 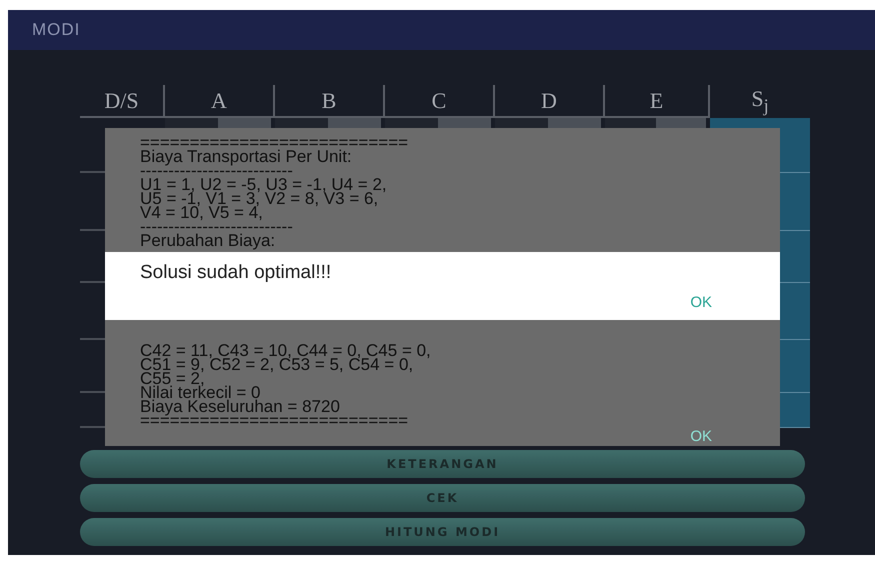 I want to click on column-header: S$_{j}$, so click(x=760, y=101).